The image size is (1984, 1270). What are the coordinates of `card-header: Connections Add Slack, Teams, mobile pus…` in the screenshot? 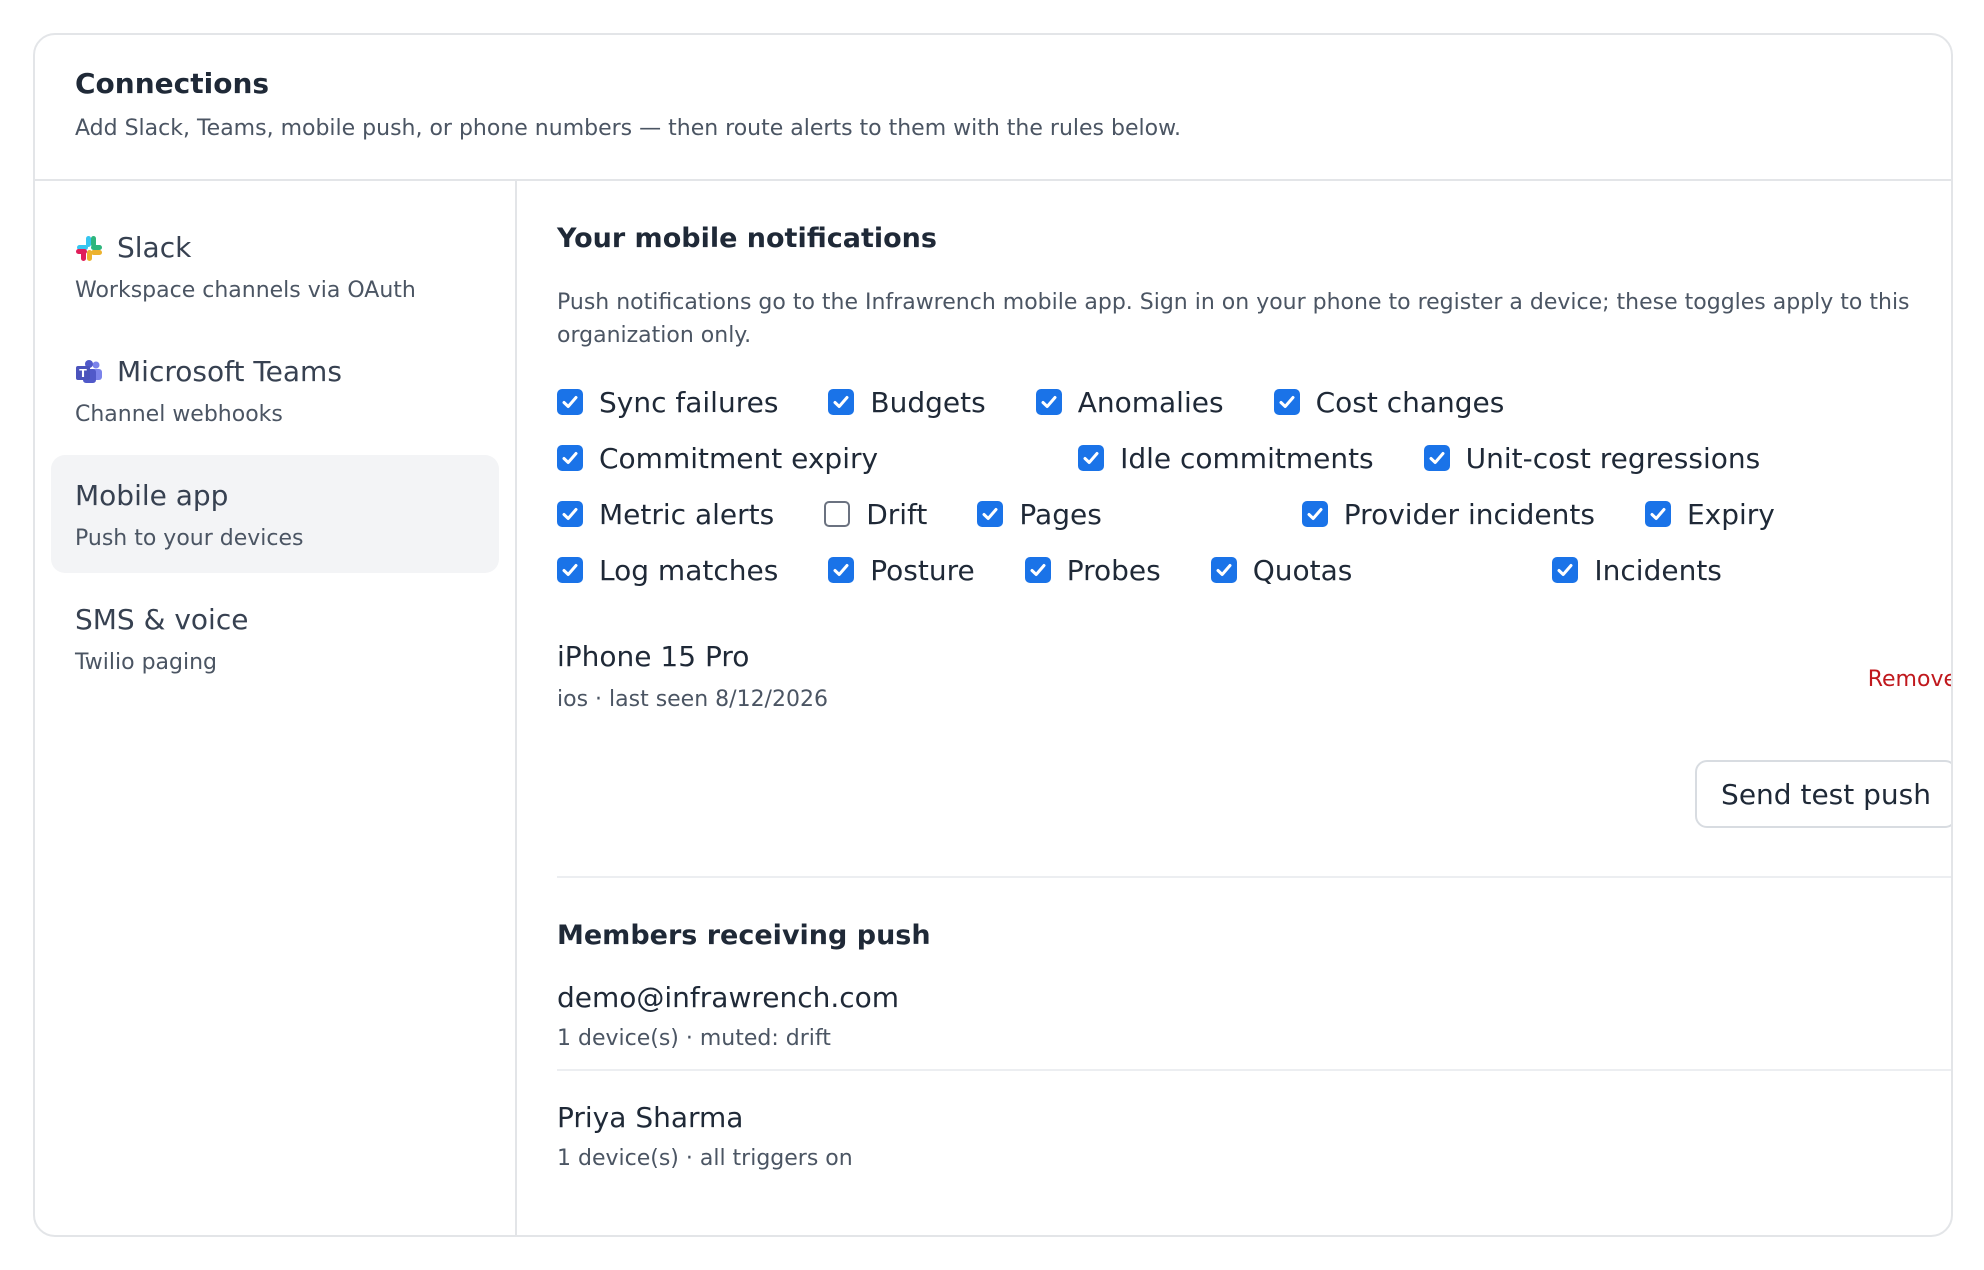 It's located at (993, 108).